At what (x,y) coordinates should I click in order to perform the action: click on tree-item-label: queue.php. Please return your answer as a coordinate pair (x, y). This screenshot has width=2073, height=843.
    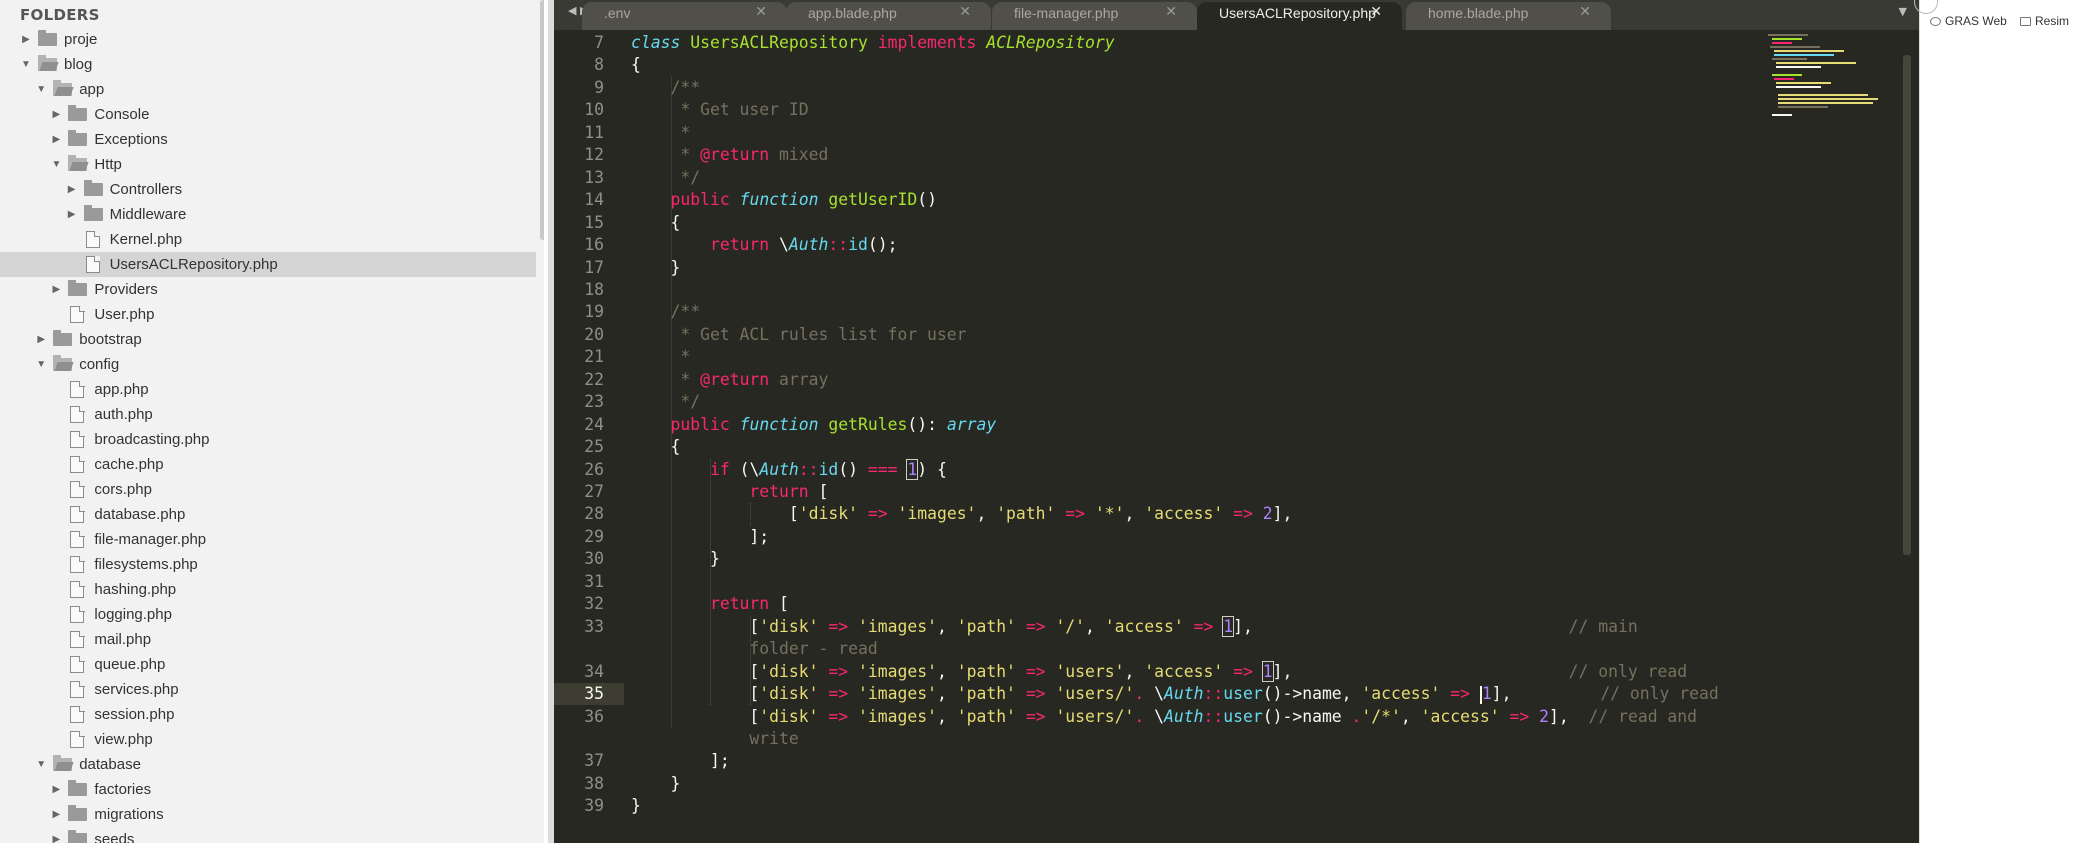
    Looking at the image, I should click on (130, 664).